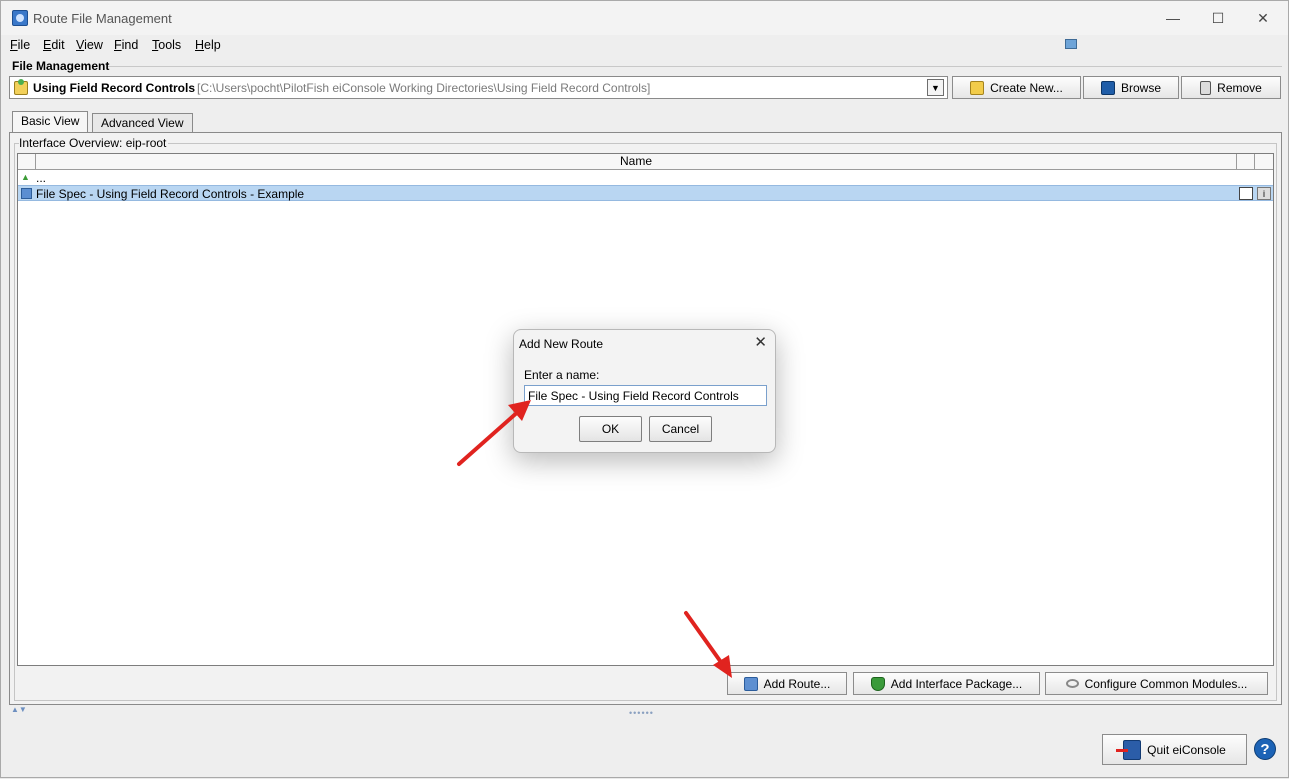 The height and width of the screenshot is (779, 1289). I want to click on splitter-collapse-icon: ▲▼, so click(19, 709).